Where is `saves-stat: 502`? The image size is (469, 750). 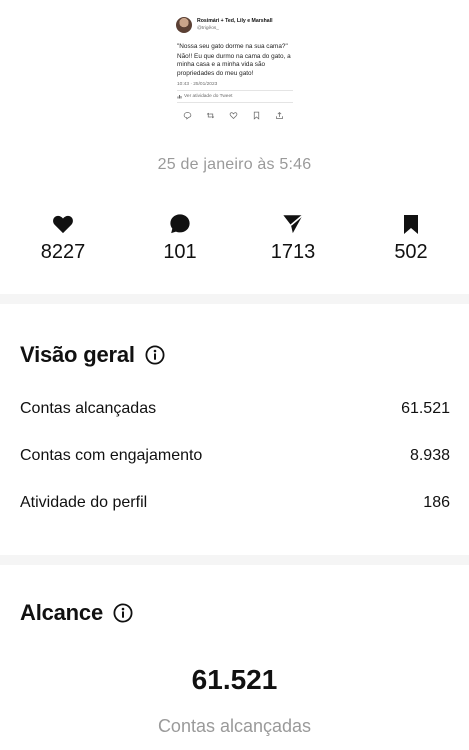 saves-stat: 502 is located at coordinates (411, 238).